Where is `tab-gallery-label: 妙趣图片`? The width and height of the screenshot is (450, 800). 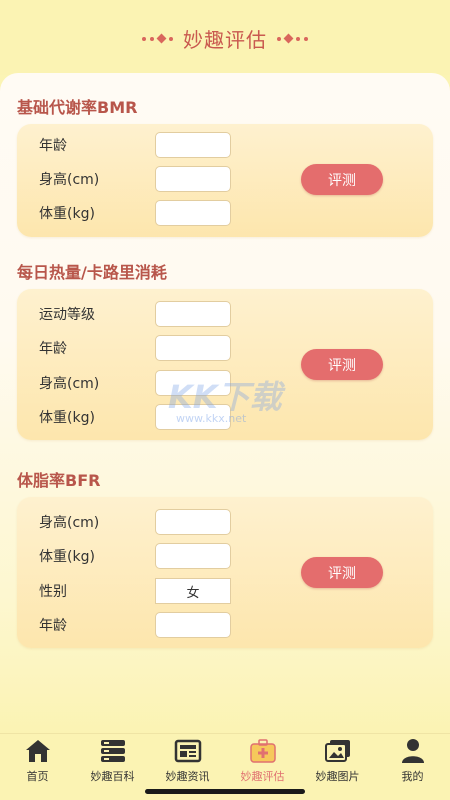 tab-gallery-label: 妙趣图片 is located at coordinates (337, 776).